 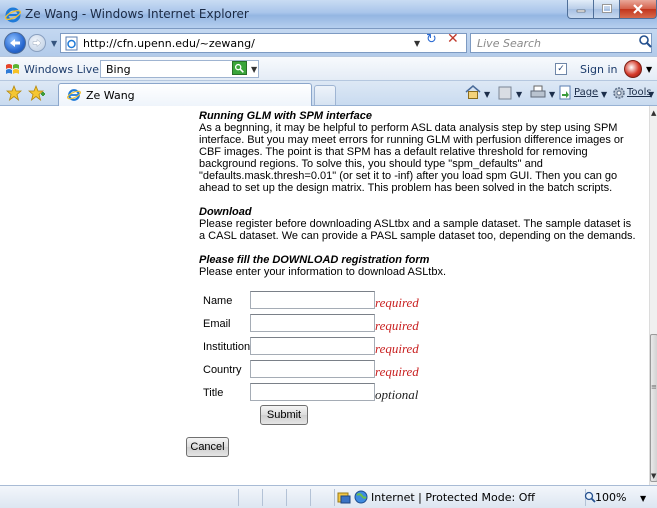 I want to click on search-placeholder: Live Search, so click(x=509, y=43).